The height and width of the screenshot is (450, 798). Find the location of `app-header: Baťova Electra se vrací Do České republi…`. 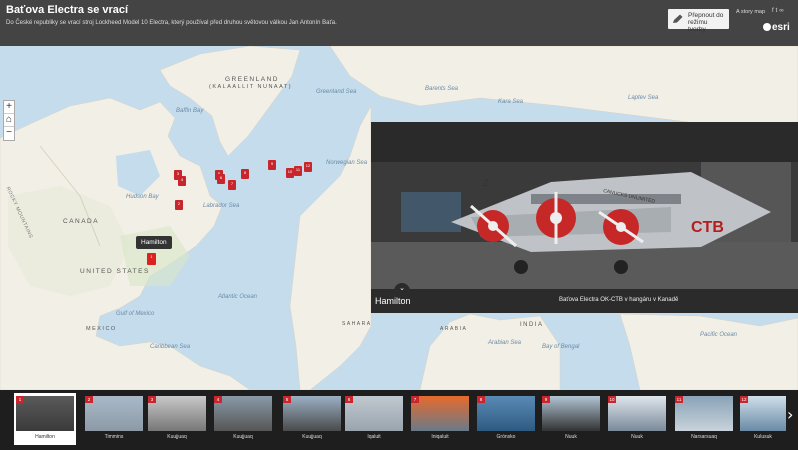

app-header: Baťova Electra se vrací Do České republi… is located at coordinates (399, 23).